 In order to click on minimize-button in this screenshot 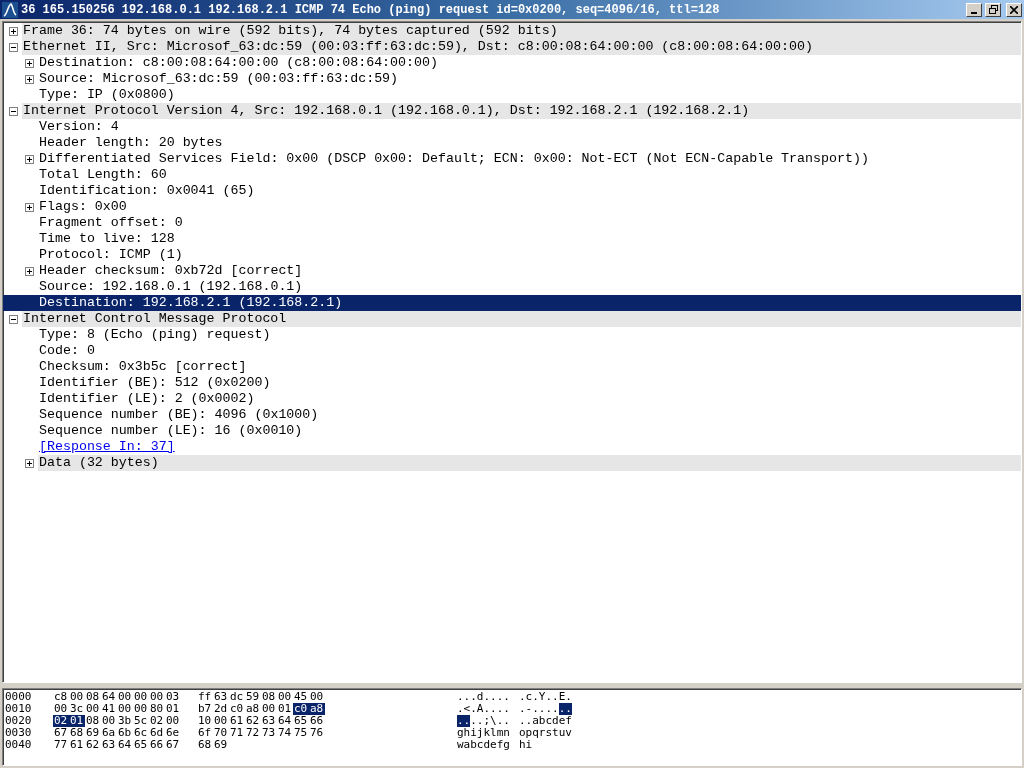, I will do `click(974, 9)`.